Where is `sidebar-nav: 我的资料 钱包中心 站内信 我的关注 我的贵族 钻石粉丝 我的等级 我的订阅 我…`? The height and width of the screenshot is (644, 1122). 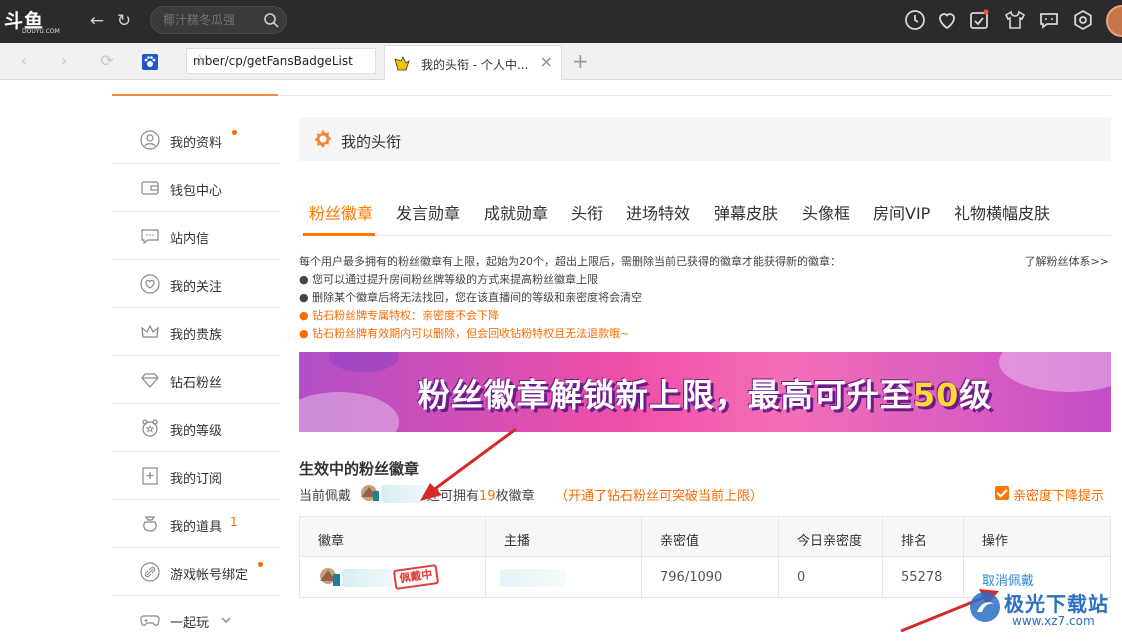
sidebar-nav: 我的资料 钱包中心 站内信 我的关注 我的贵族 钻石粉丝 我的等级 我的订阅 我… is located at coordinates (196, 380).